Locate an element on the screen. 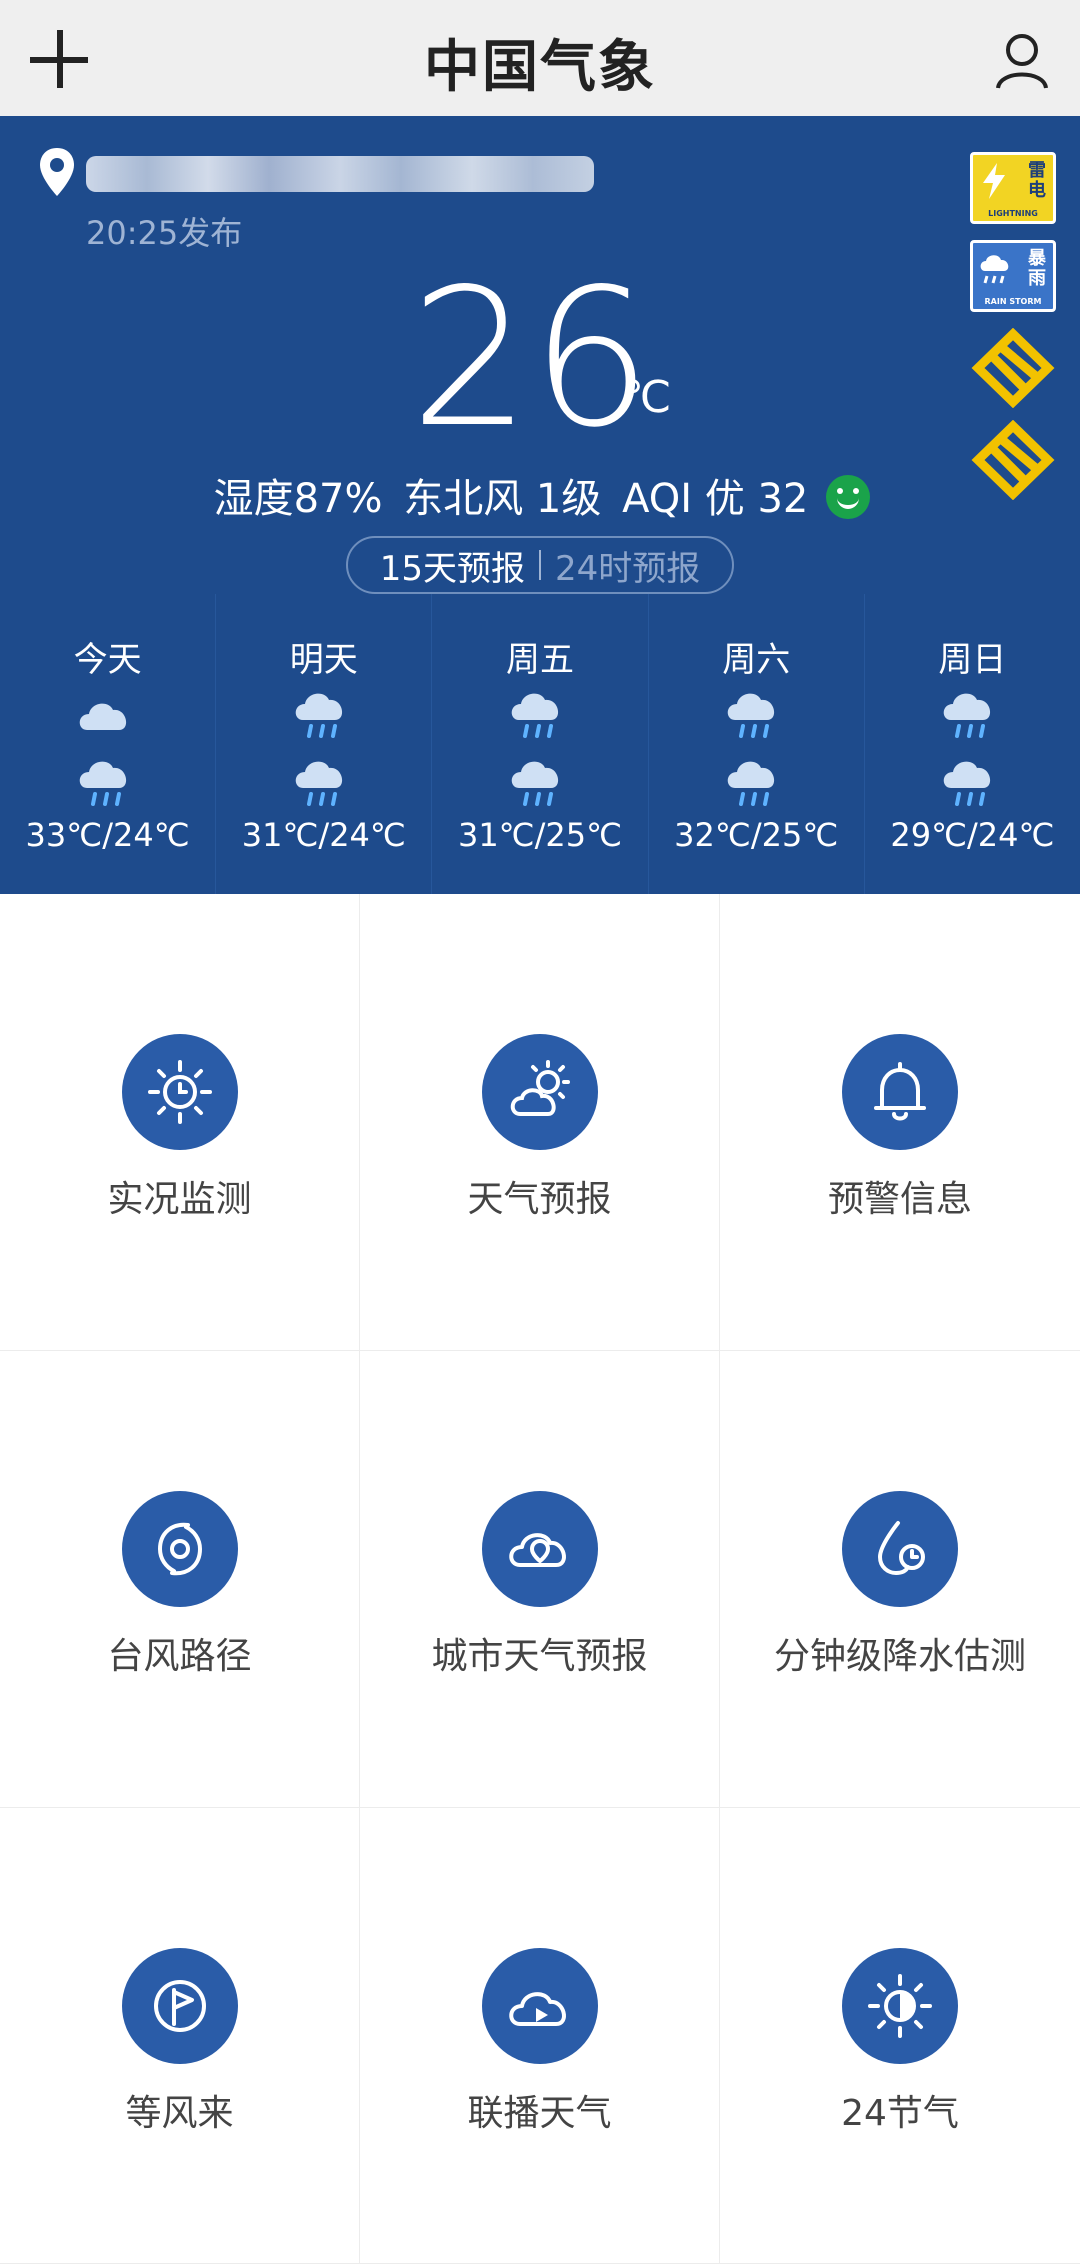  temp-range: 31℃/24℃ is located at coordinates (323, 835).